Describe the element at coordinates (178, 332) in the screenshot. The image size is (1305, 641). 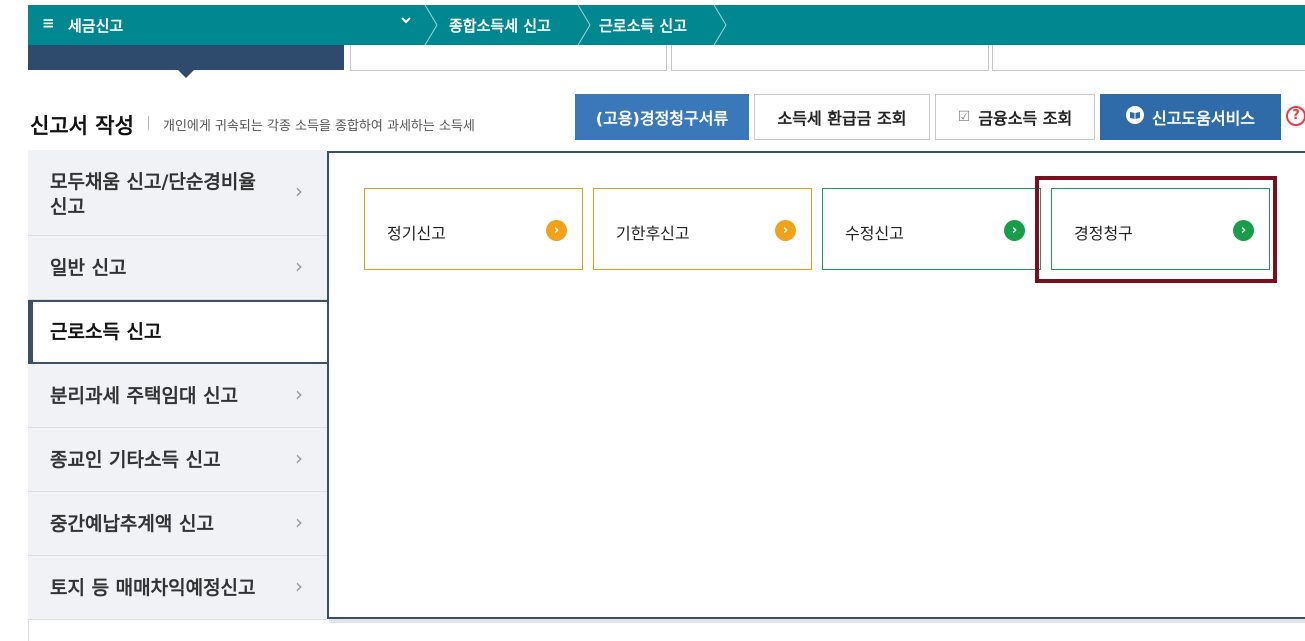
I see `side-item-earned-income: 근로소득 신고` at that location.